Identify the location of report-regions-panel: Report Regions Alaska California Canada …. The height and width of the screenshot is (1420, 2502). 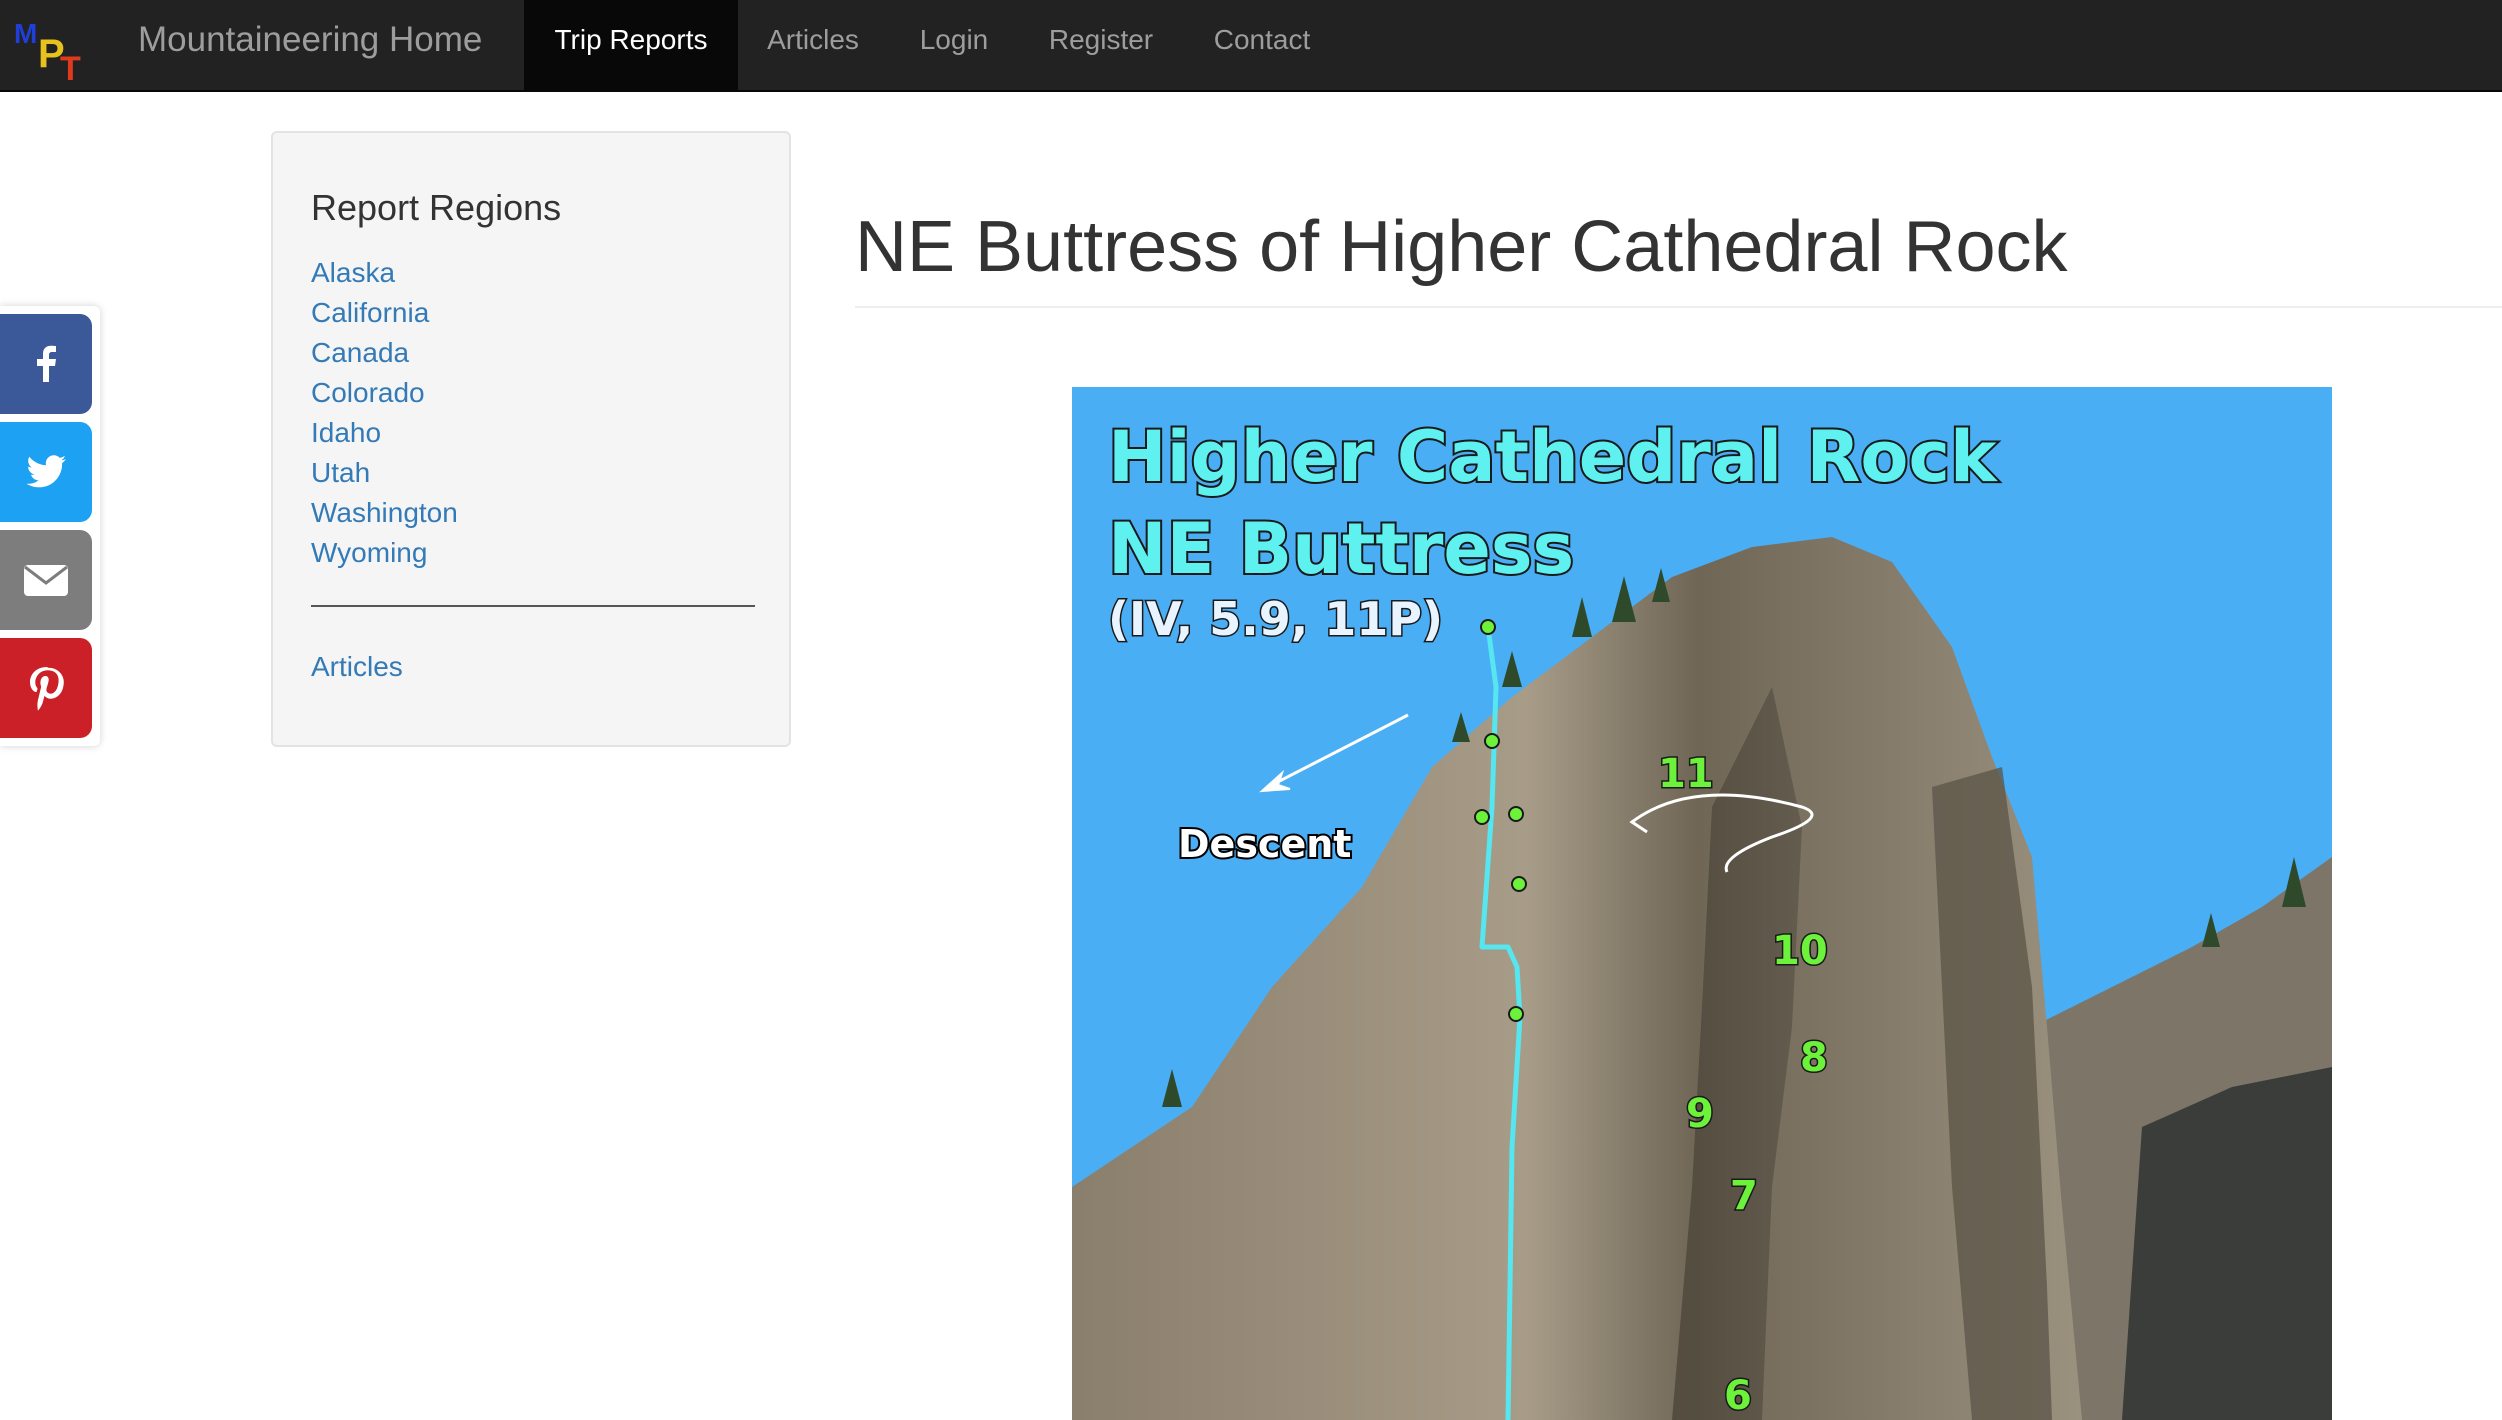
(531, 439).